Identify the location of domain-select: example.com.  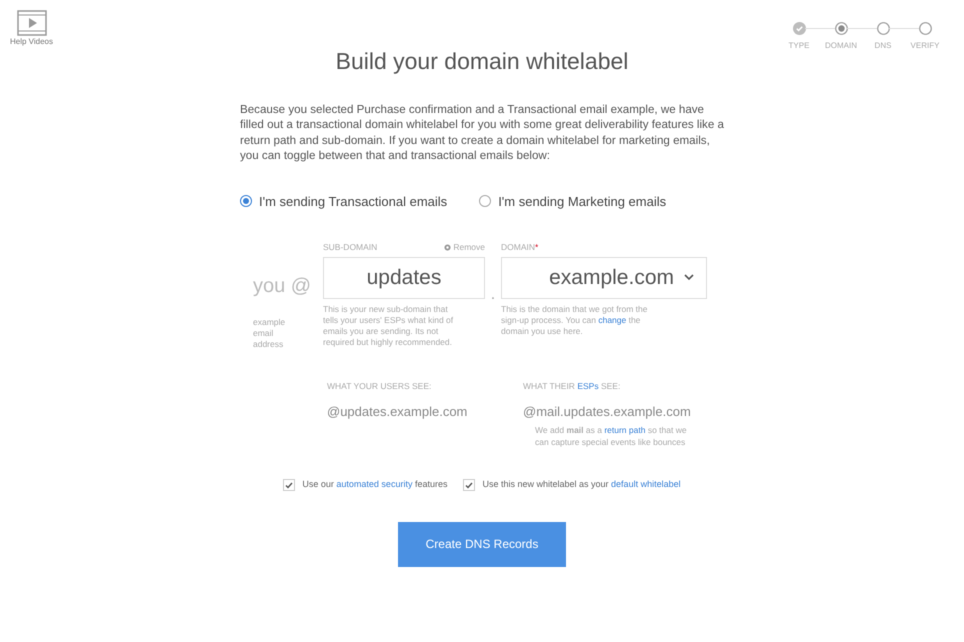
(604, 277).